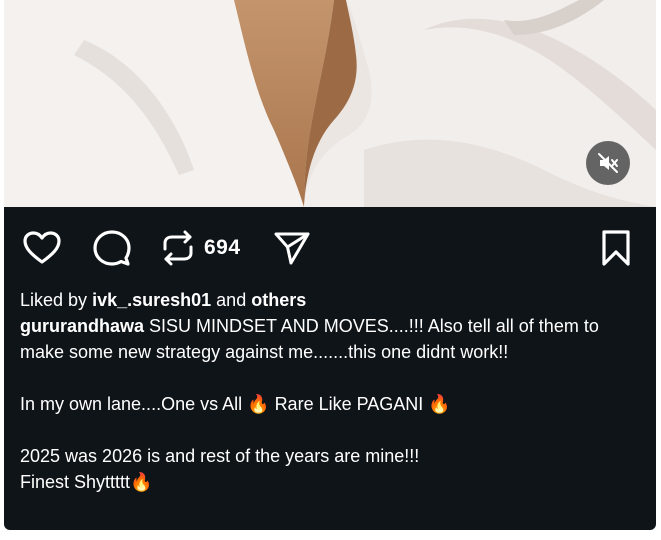  I want to click on liked-by-connector: and, so click(231, 300).